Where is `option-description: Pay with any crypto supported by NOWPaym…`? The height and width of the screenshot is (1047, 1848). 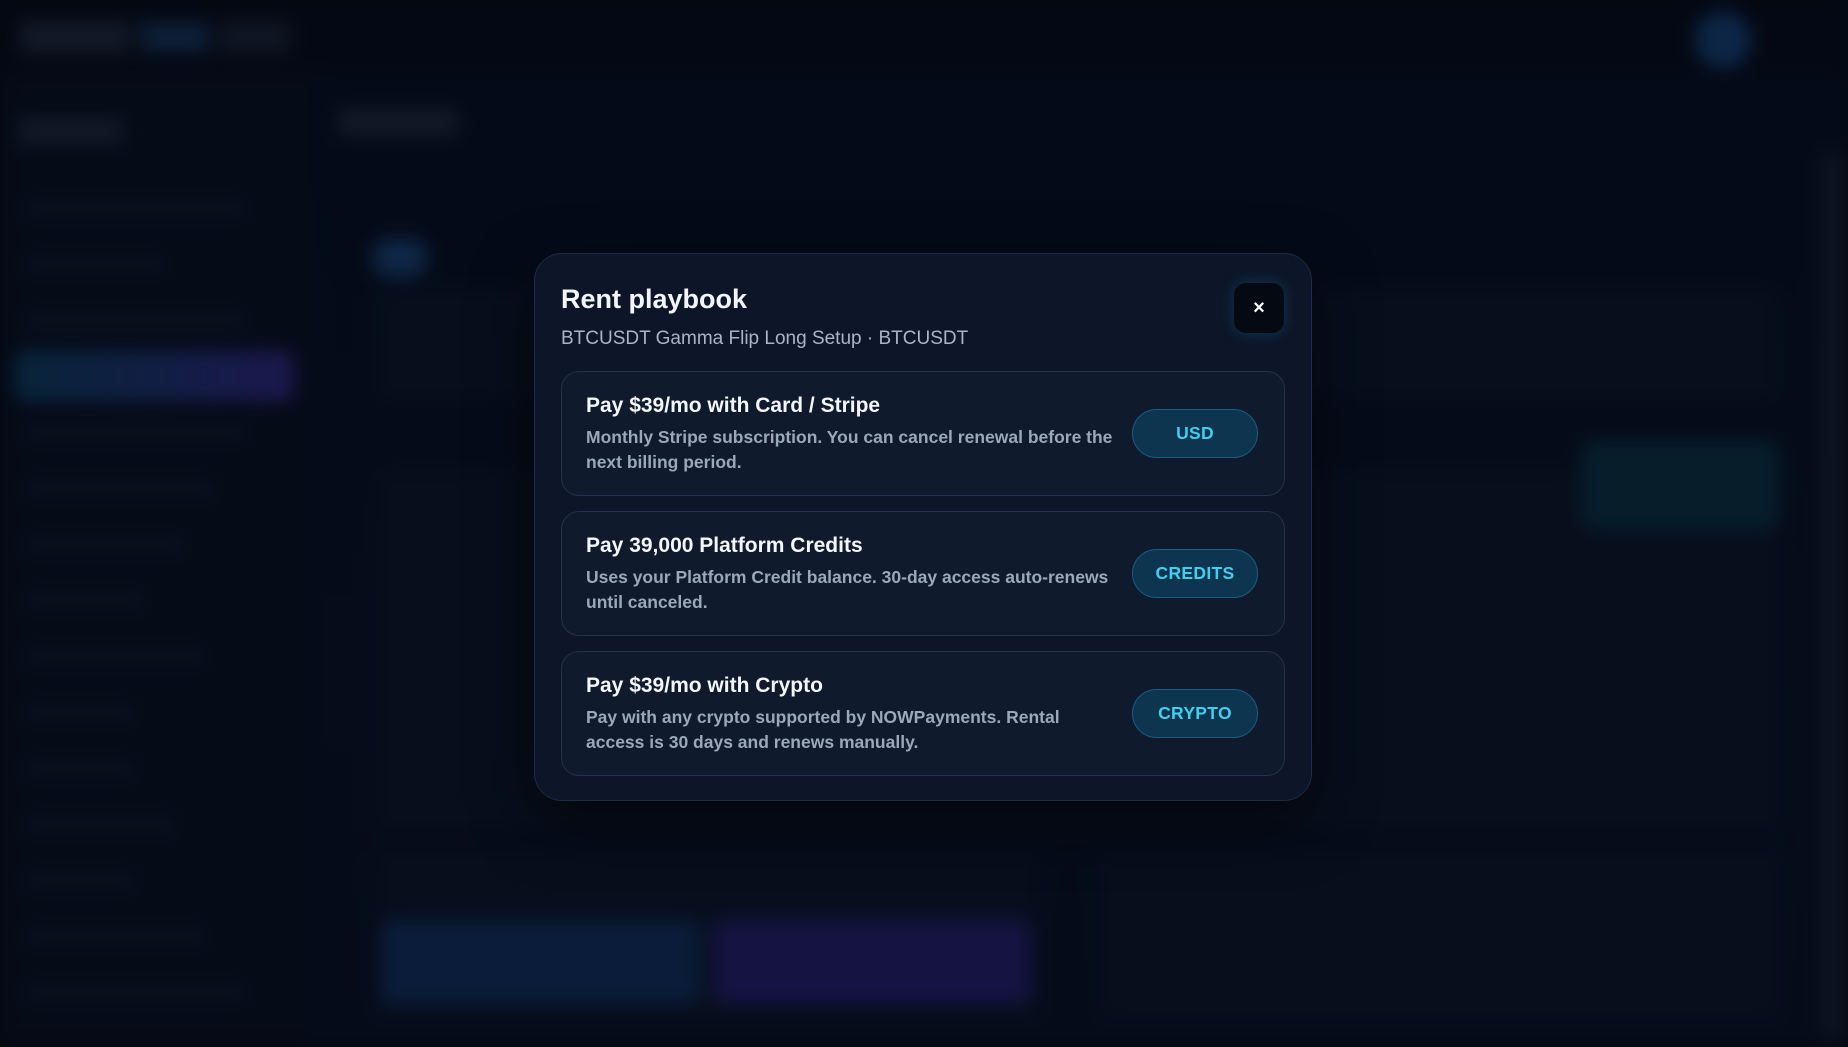
option-description: Pay with any crypto supported by NOWPaym… is located at coordinates (823, 729).